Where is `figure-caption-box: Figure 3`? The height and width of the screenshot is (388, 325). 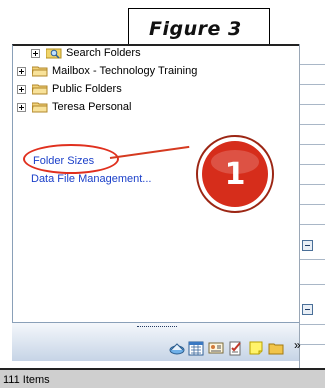 figure-caption-box: Figure 3 is located at coordinates (199, 26).